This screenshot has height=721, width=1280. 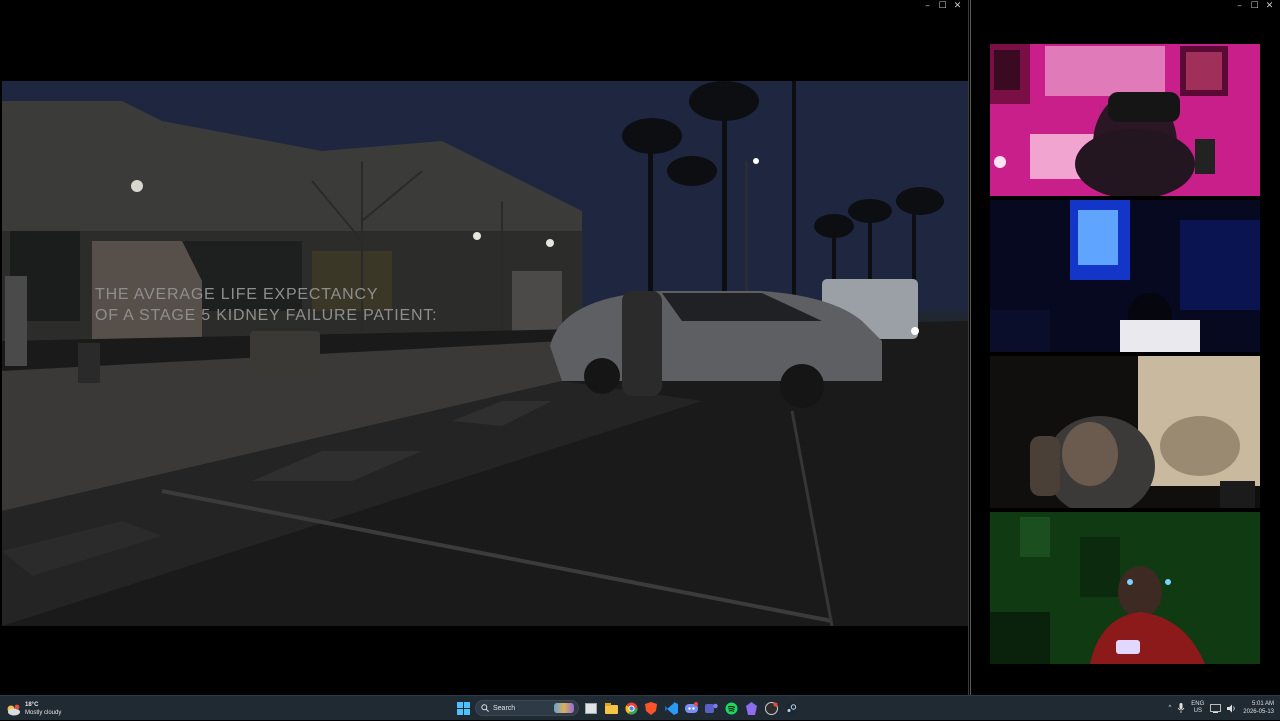 I want to click on brave-icon, so click(x=651, y=708).